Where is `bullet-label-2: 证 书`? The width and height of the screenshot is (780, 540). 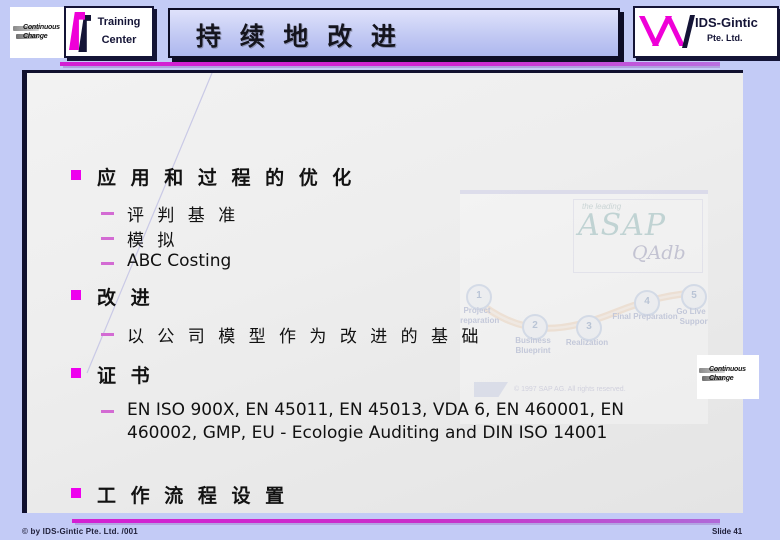
bullet-label-2: 证 书 is located at coordinates (125, 376).